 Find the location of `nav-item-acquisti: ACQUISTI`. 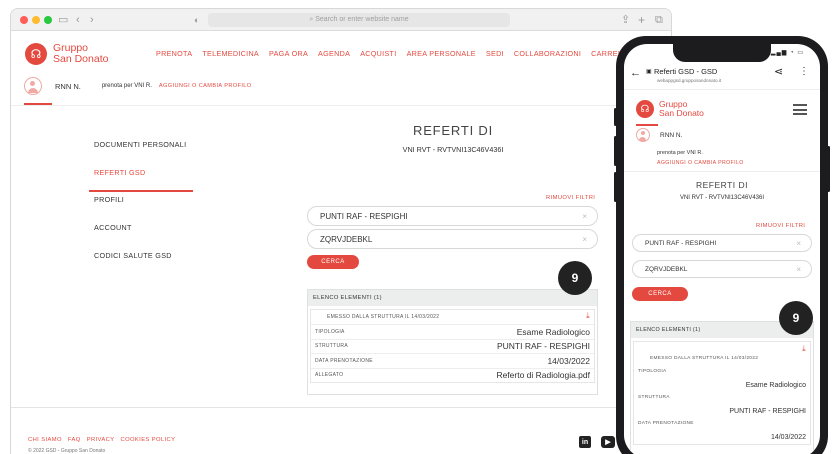

nav-item-acquisti: ACQUISTI is located at coordinates (378, 53).